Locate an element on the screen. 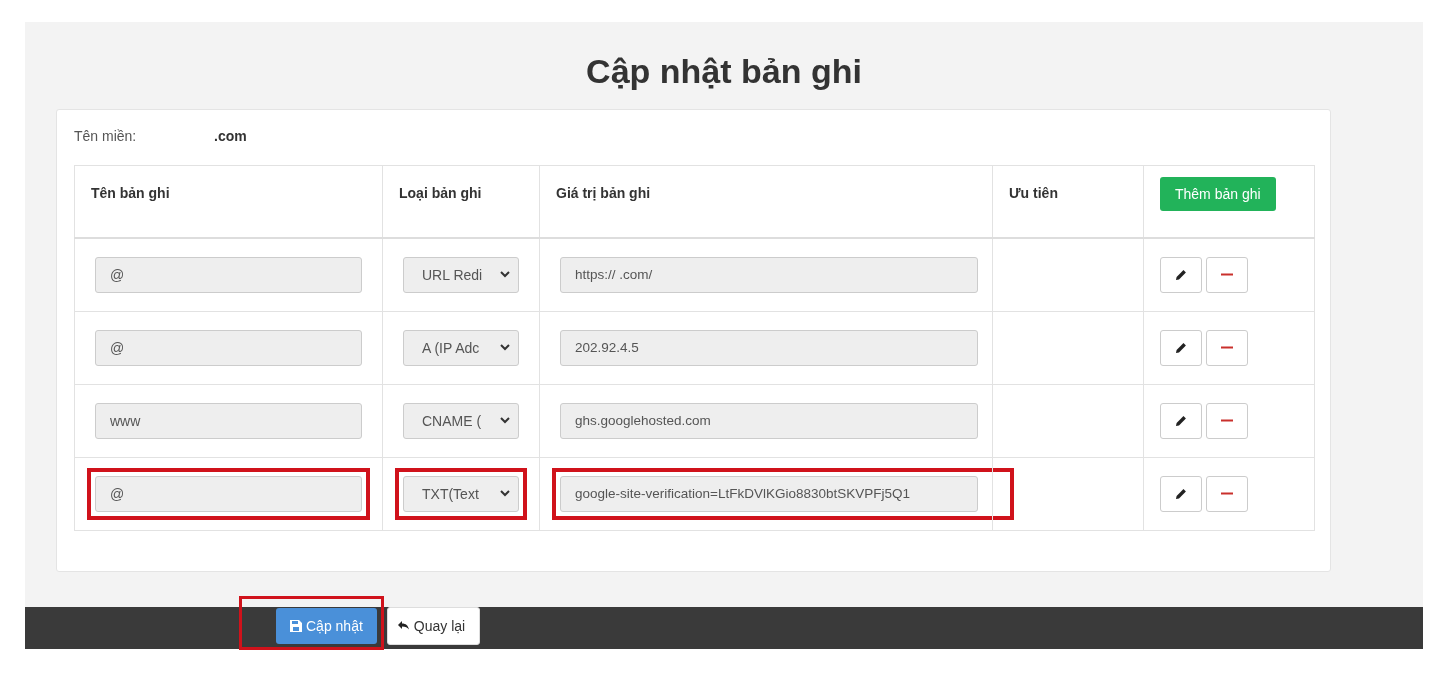 The width and height of the screenshot is (1446, 700). back-button: Quay lại is located at coordinates (433, 625).